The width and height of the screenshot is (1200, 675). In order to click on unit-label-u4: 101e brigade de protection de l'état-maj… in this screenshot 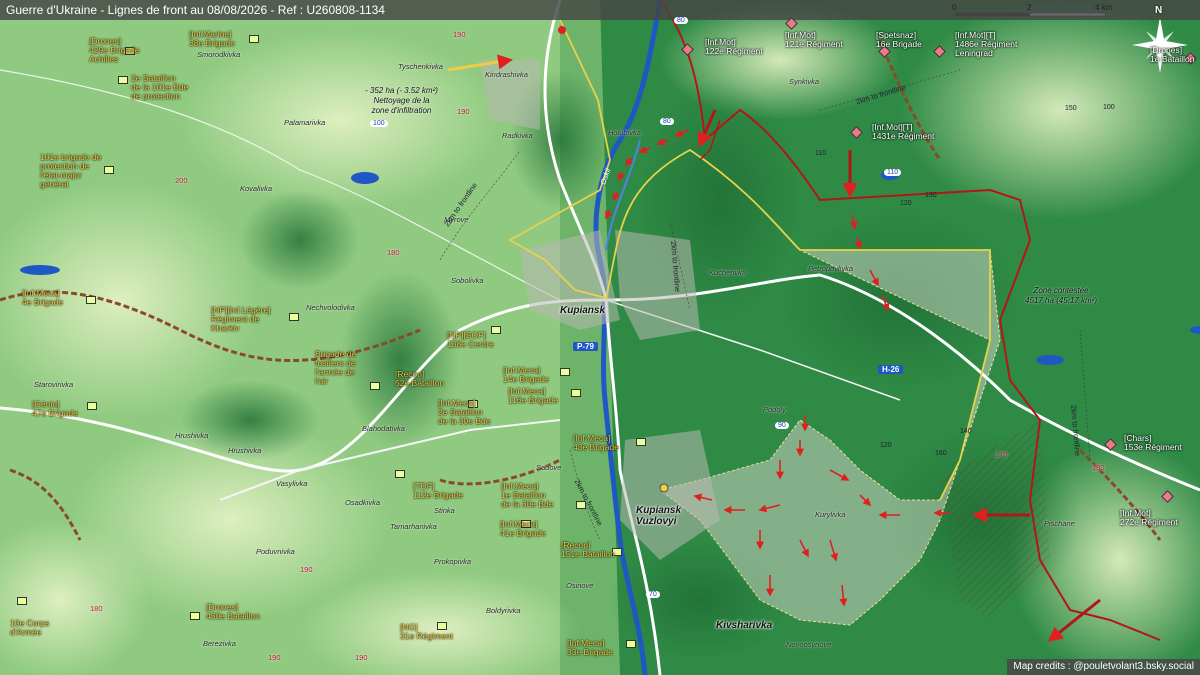, I will do `click(70, 171)`.